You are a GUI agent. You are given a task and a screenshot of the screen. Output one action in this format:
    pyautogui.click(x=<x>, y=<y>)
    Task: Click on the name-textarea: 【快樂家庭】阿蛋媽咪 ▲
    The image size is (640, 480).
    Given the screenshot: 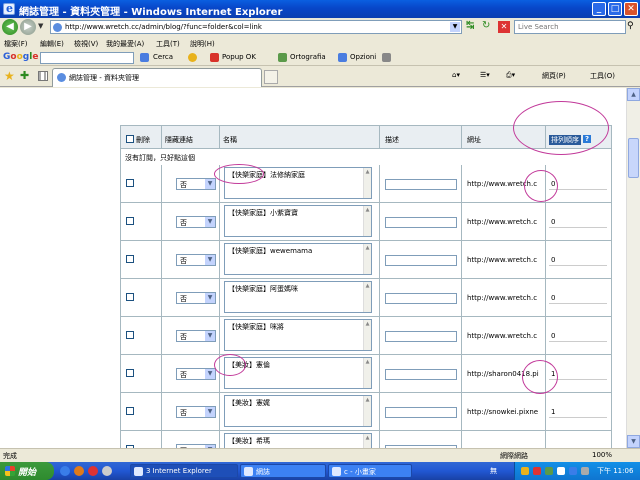 What is the action you would take?
    pyautogui.click(x=298, y=297)
    